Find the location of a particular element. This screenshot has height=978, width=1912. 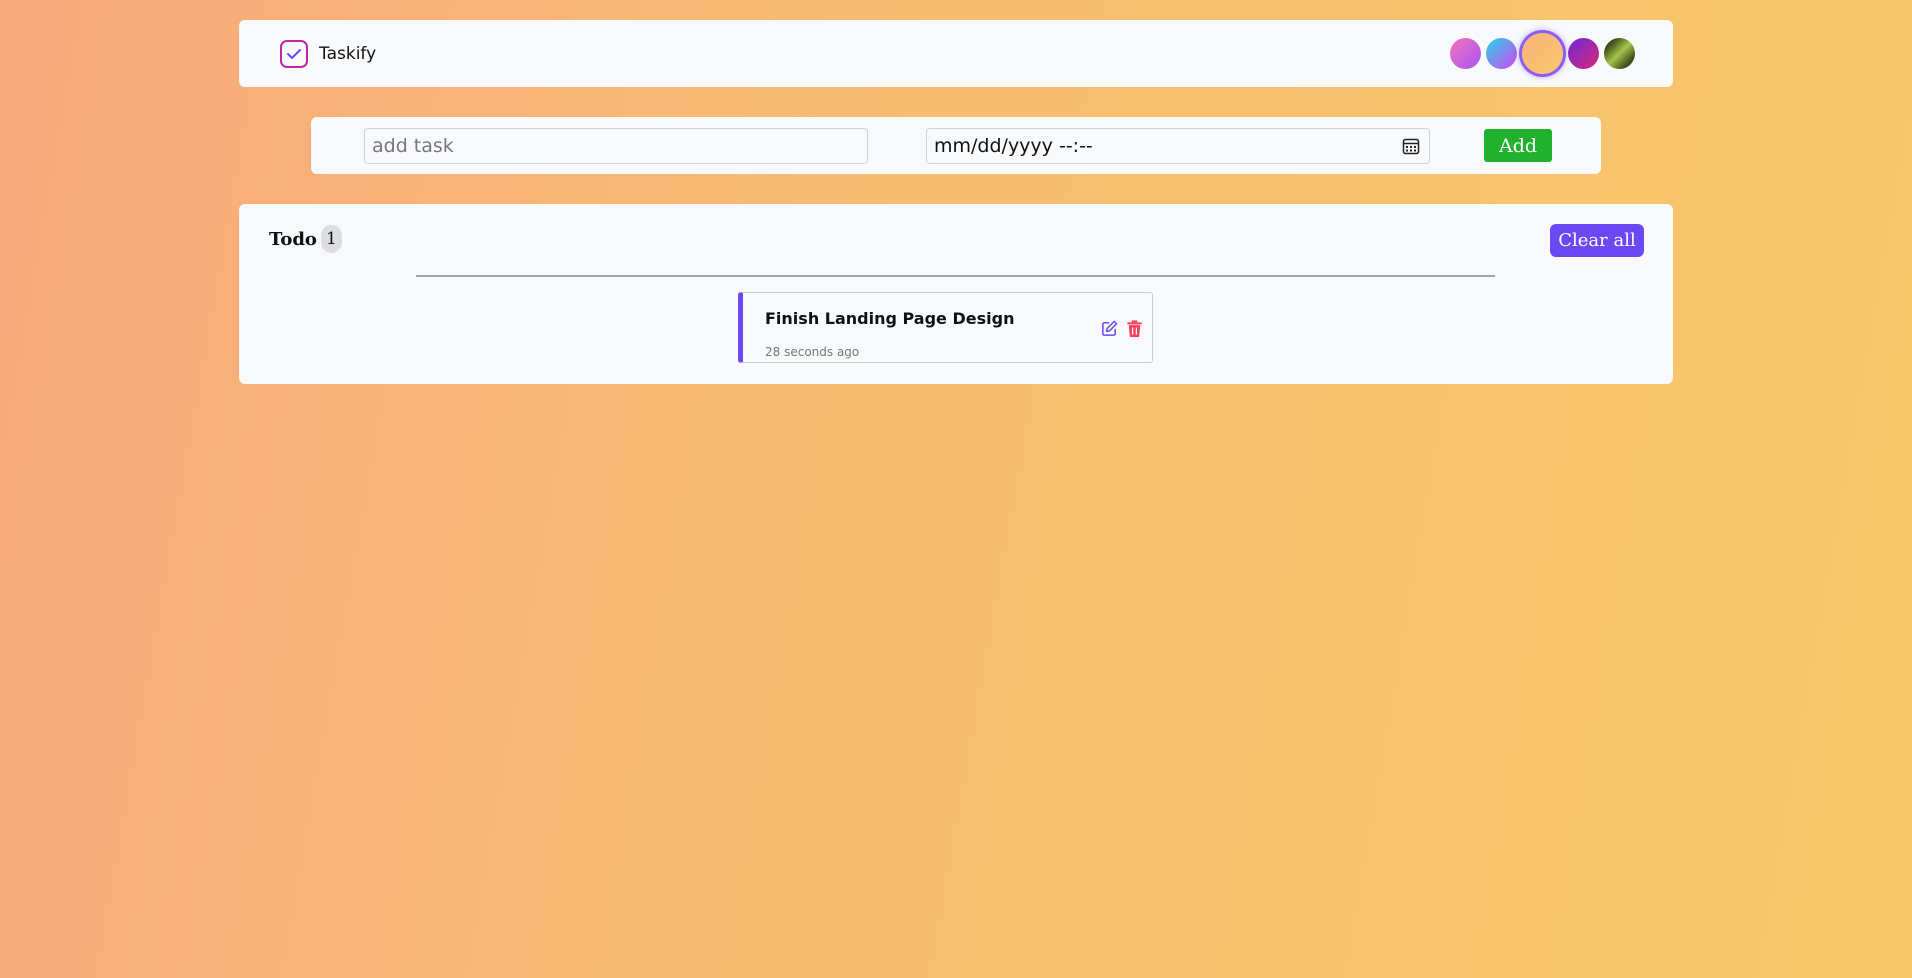

theme-swatch-cyan-magenta is located at coordinates (1501, 53).